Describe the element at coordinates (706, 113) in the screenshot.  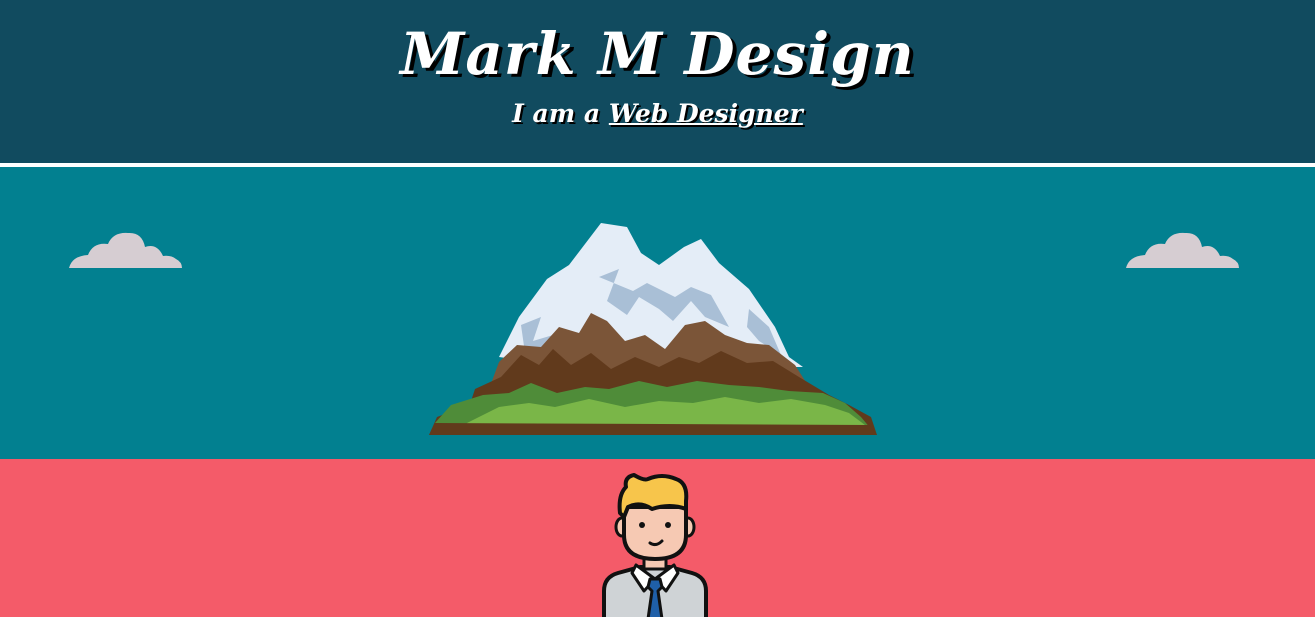
I see `web-designer-link: Web Designer` at that location.